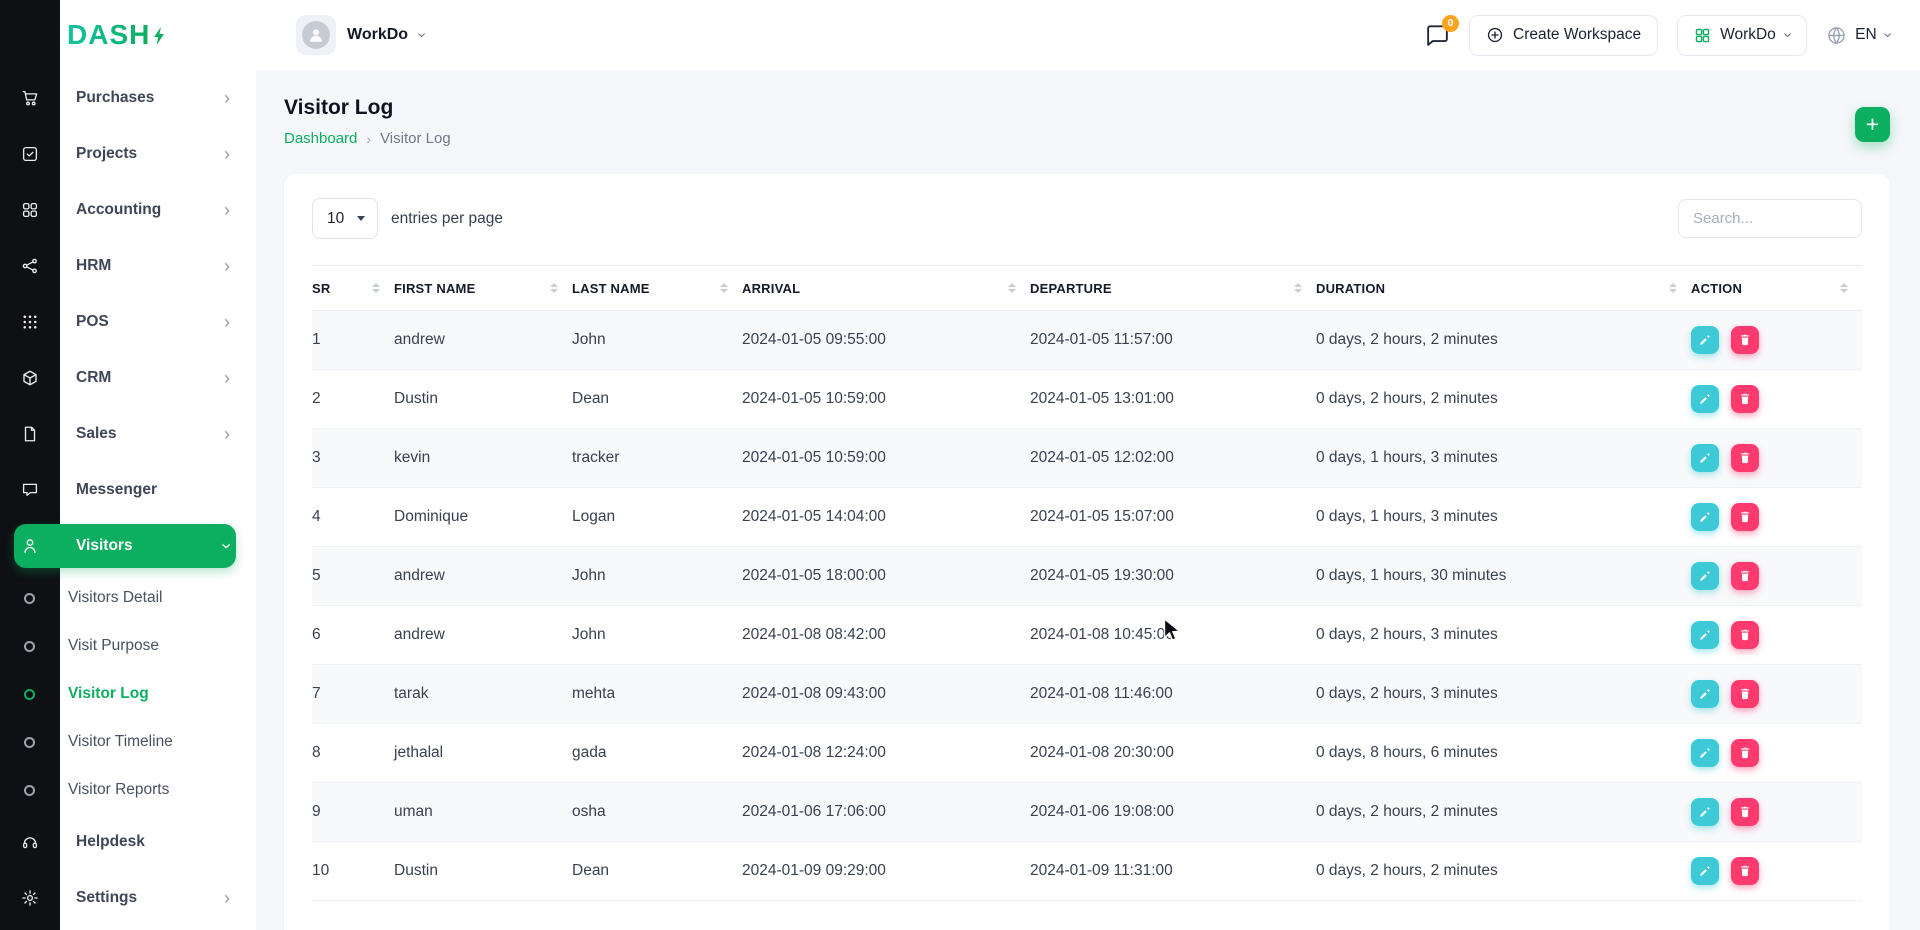 The image size is (1920, 930). What do you see at coordinates (1351, 288) in the screenshot?
I see `col-label: DURATION` at bounding box center [1351, 288].